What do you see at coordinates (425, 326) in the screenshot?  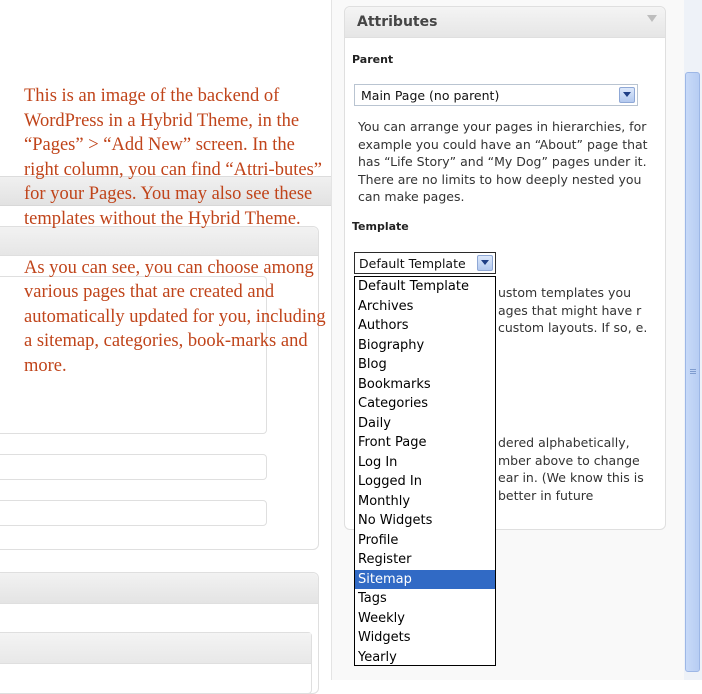 I see `template-option: Authors` at bounding box center [425, 326].